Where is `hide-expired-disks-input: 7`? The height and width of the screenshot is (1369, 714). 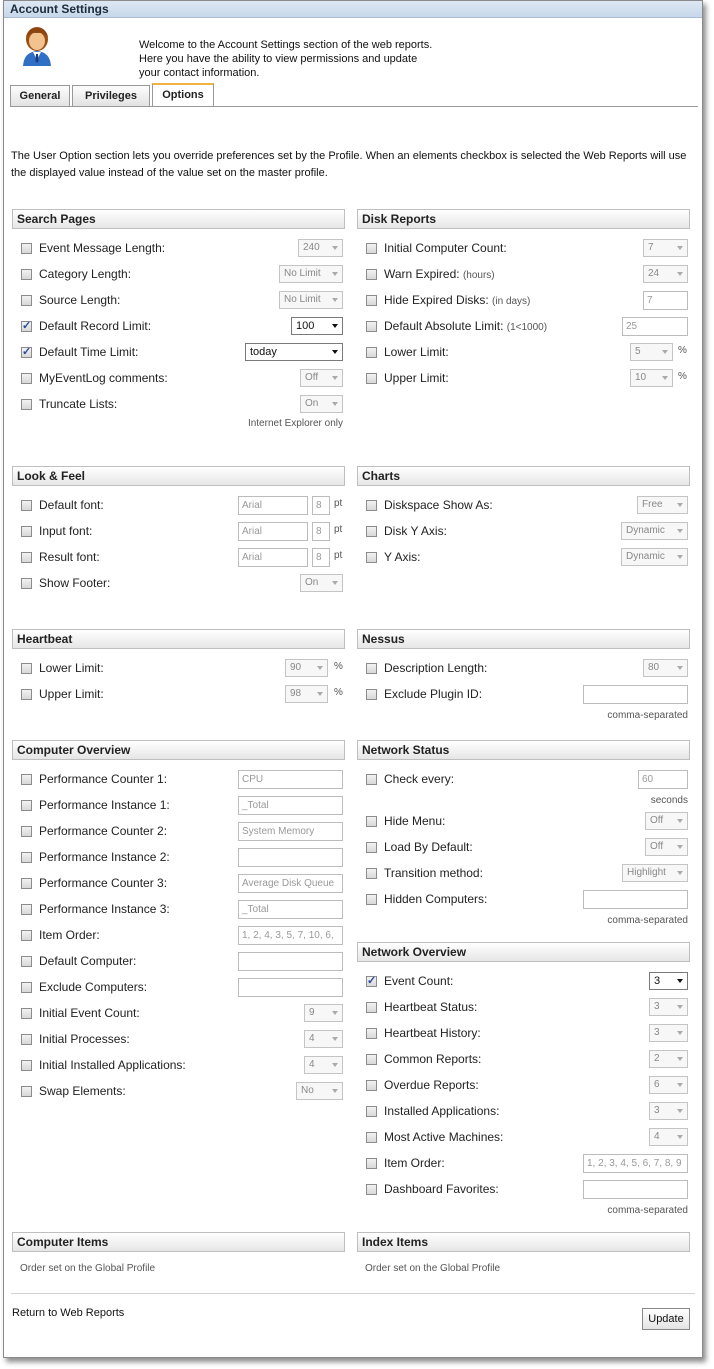
hide-expired-disks-input: 7 is located at coordinates (665, 300).